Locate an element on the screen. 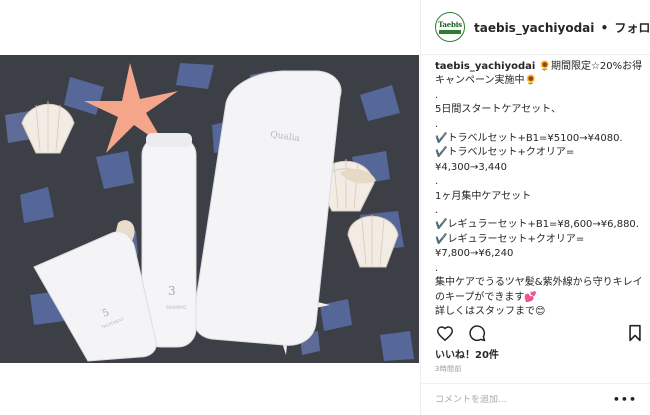 The height and width of the screenshot is (415, 650). more-options-icon: ••• is located at coordinates (625, 399).